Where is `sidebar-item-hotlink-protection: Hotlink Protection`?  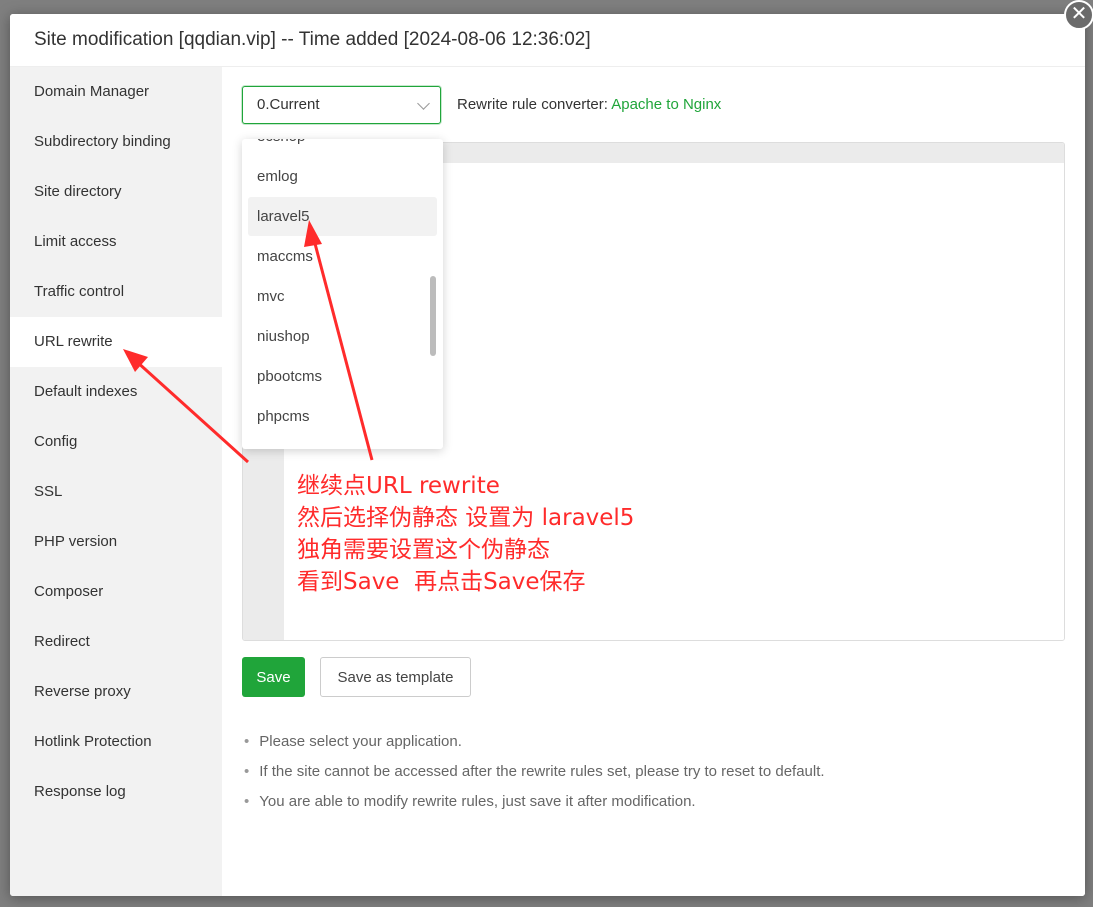 sidebar-item-hotlink-protection: Hotlink Protection is located at coordinates (116, 742).